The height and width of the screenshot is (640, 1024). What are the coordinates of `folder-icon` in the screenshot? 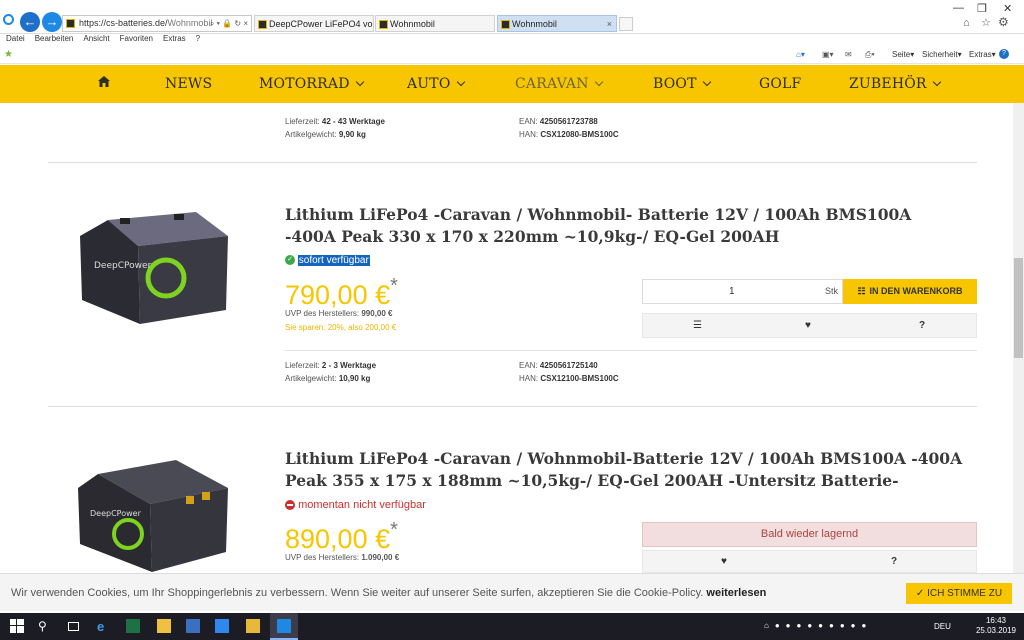 It's located at (253, 626).